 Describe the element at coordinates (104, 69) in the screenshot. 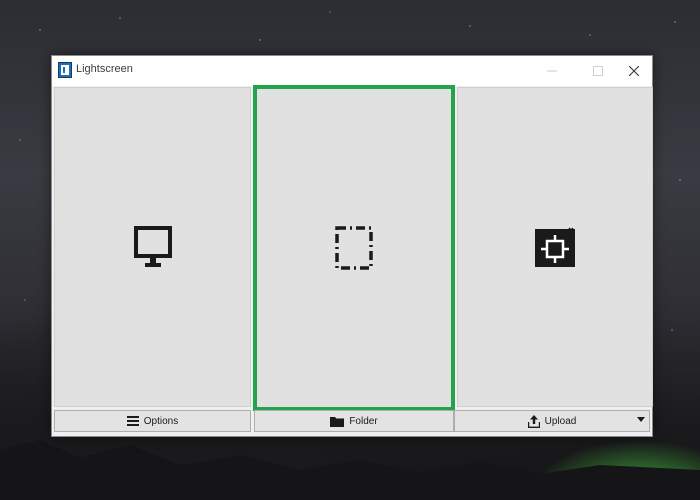

I see `window-title: Lightscreen` at that location.